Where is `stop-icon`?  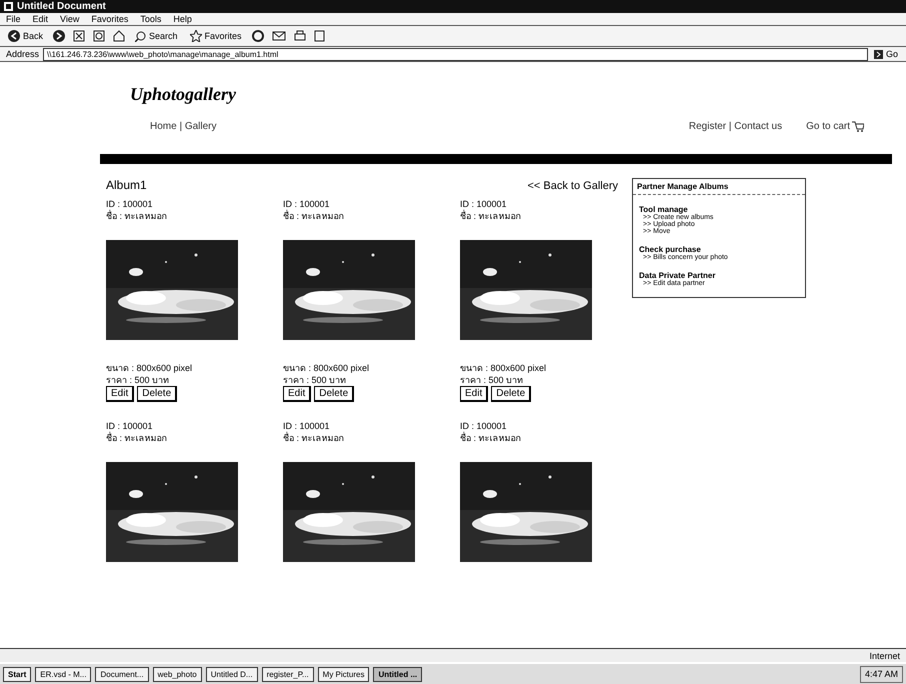
stop-icon is located at coordinates (79, 36).